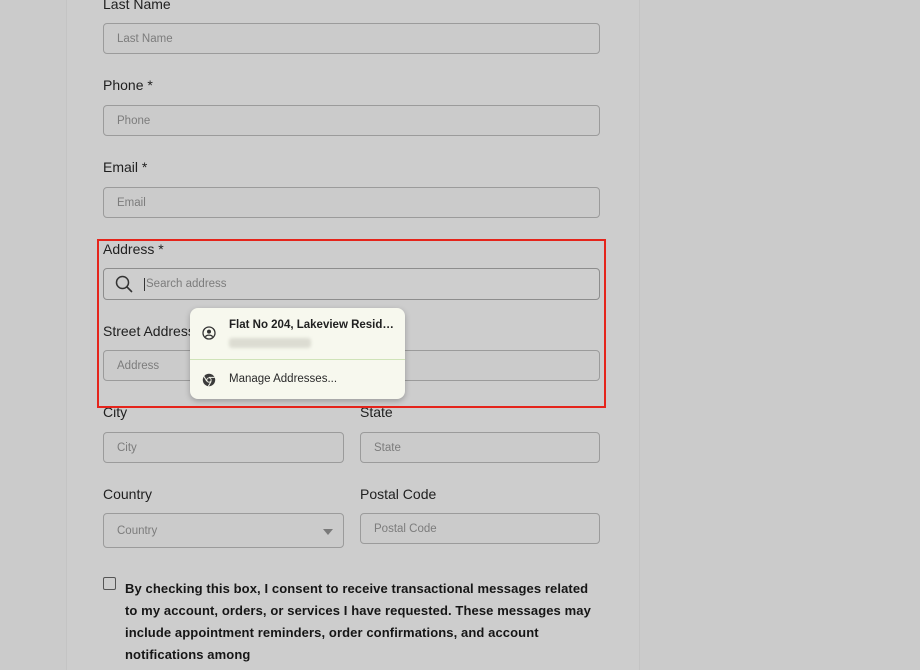  Describe the element at coordinates (134, 120) in the screenshot. I see `phone-placeholder: Phone` at that location.